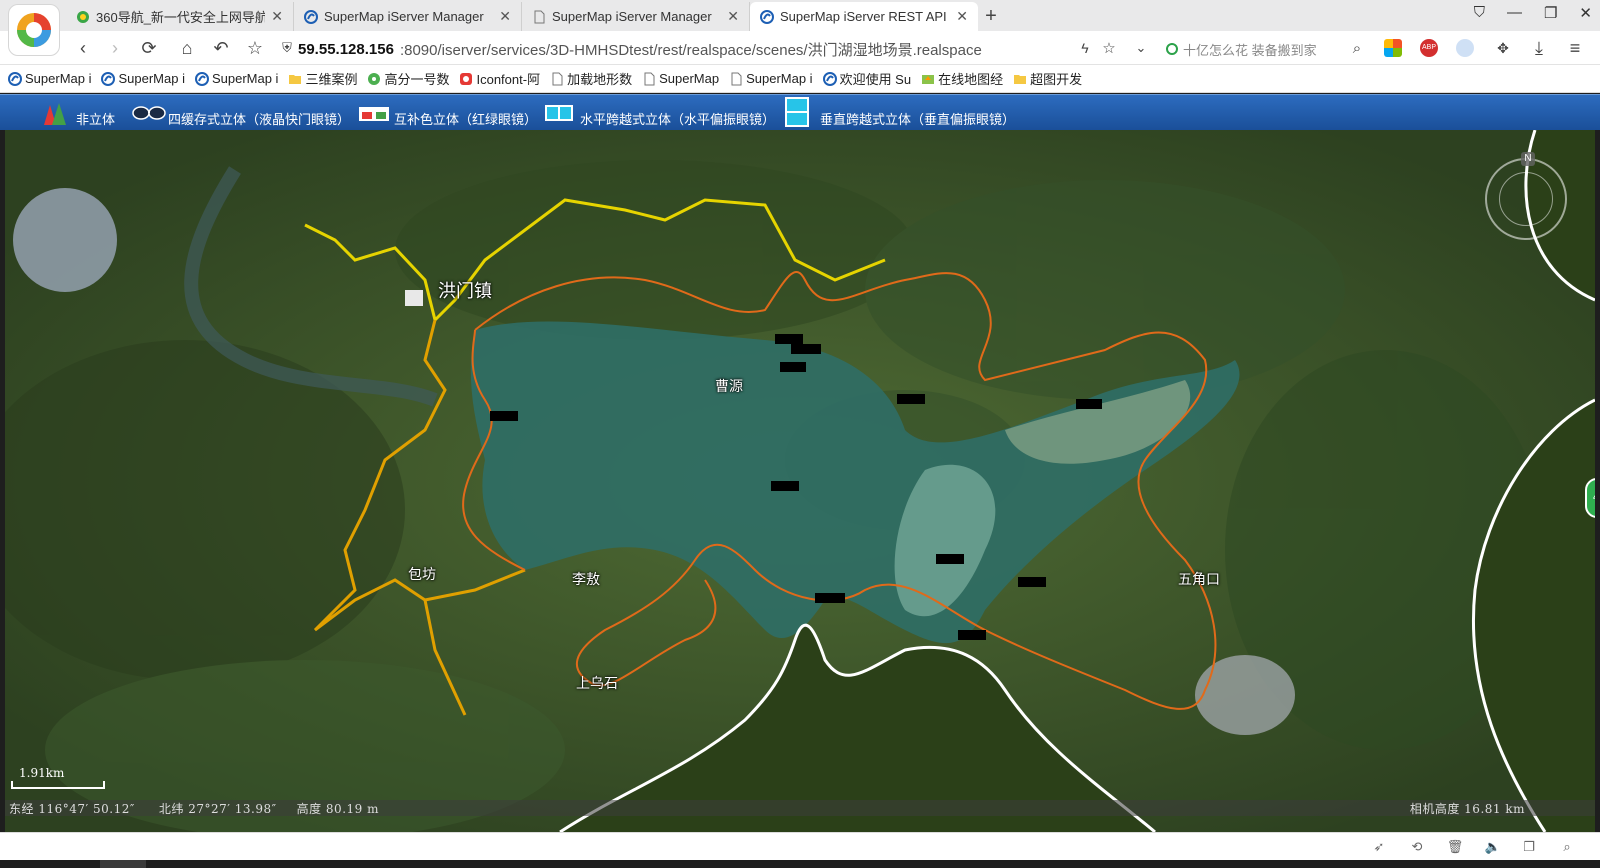 This screenshot has height=868, width=1600. I want to click on compass-north-label: N, so click(1528, 159).